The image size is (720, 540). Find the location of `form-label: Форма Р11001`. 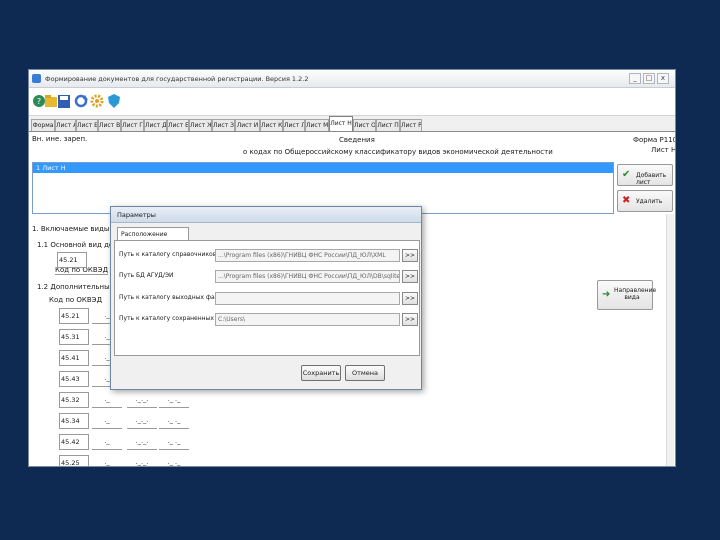

form-label: Форма Р11001 is located at coordinates (654, 140).